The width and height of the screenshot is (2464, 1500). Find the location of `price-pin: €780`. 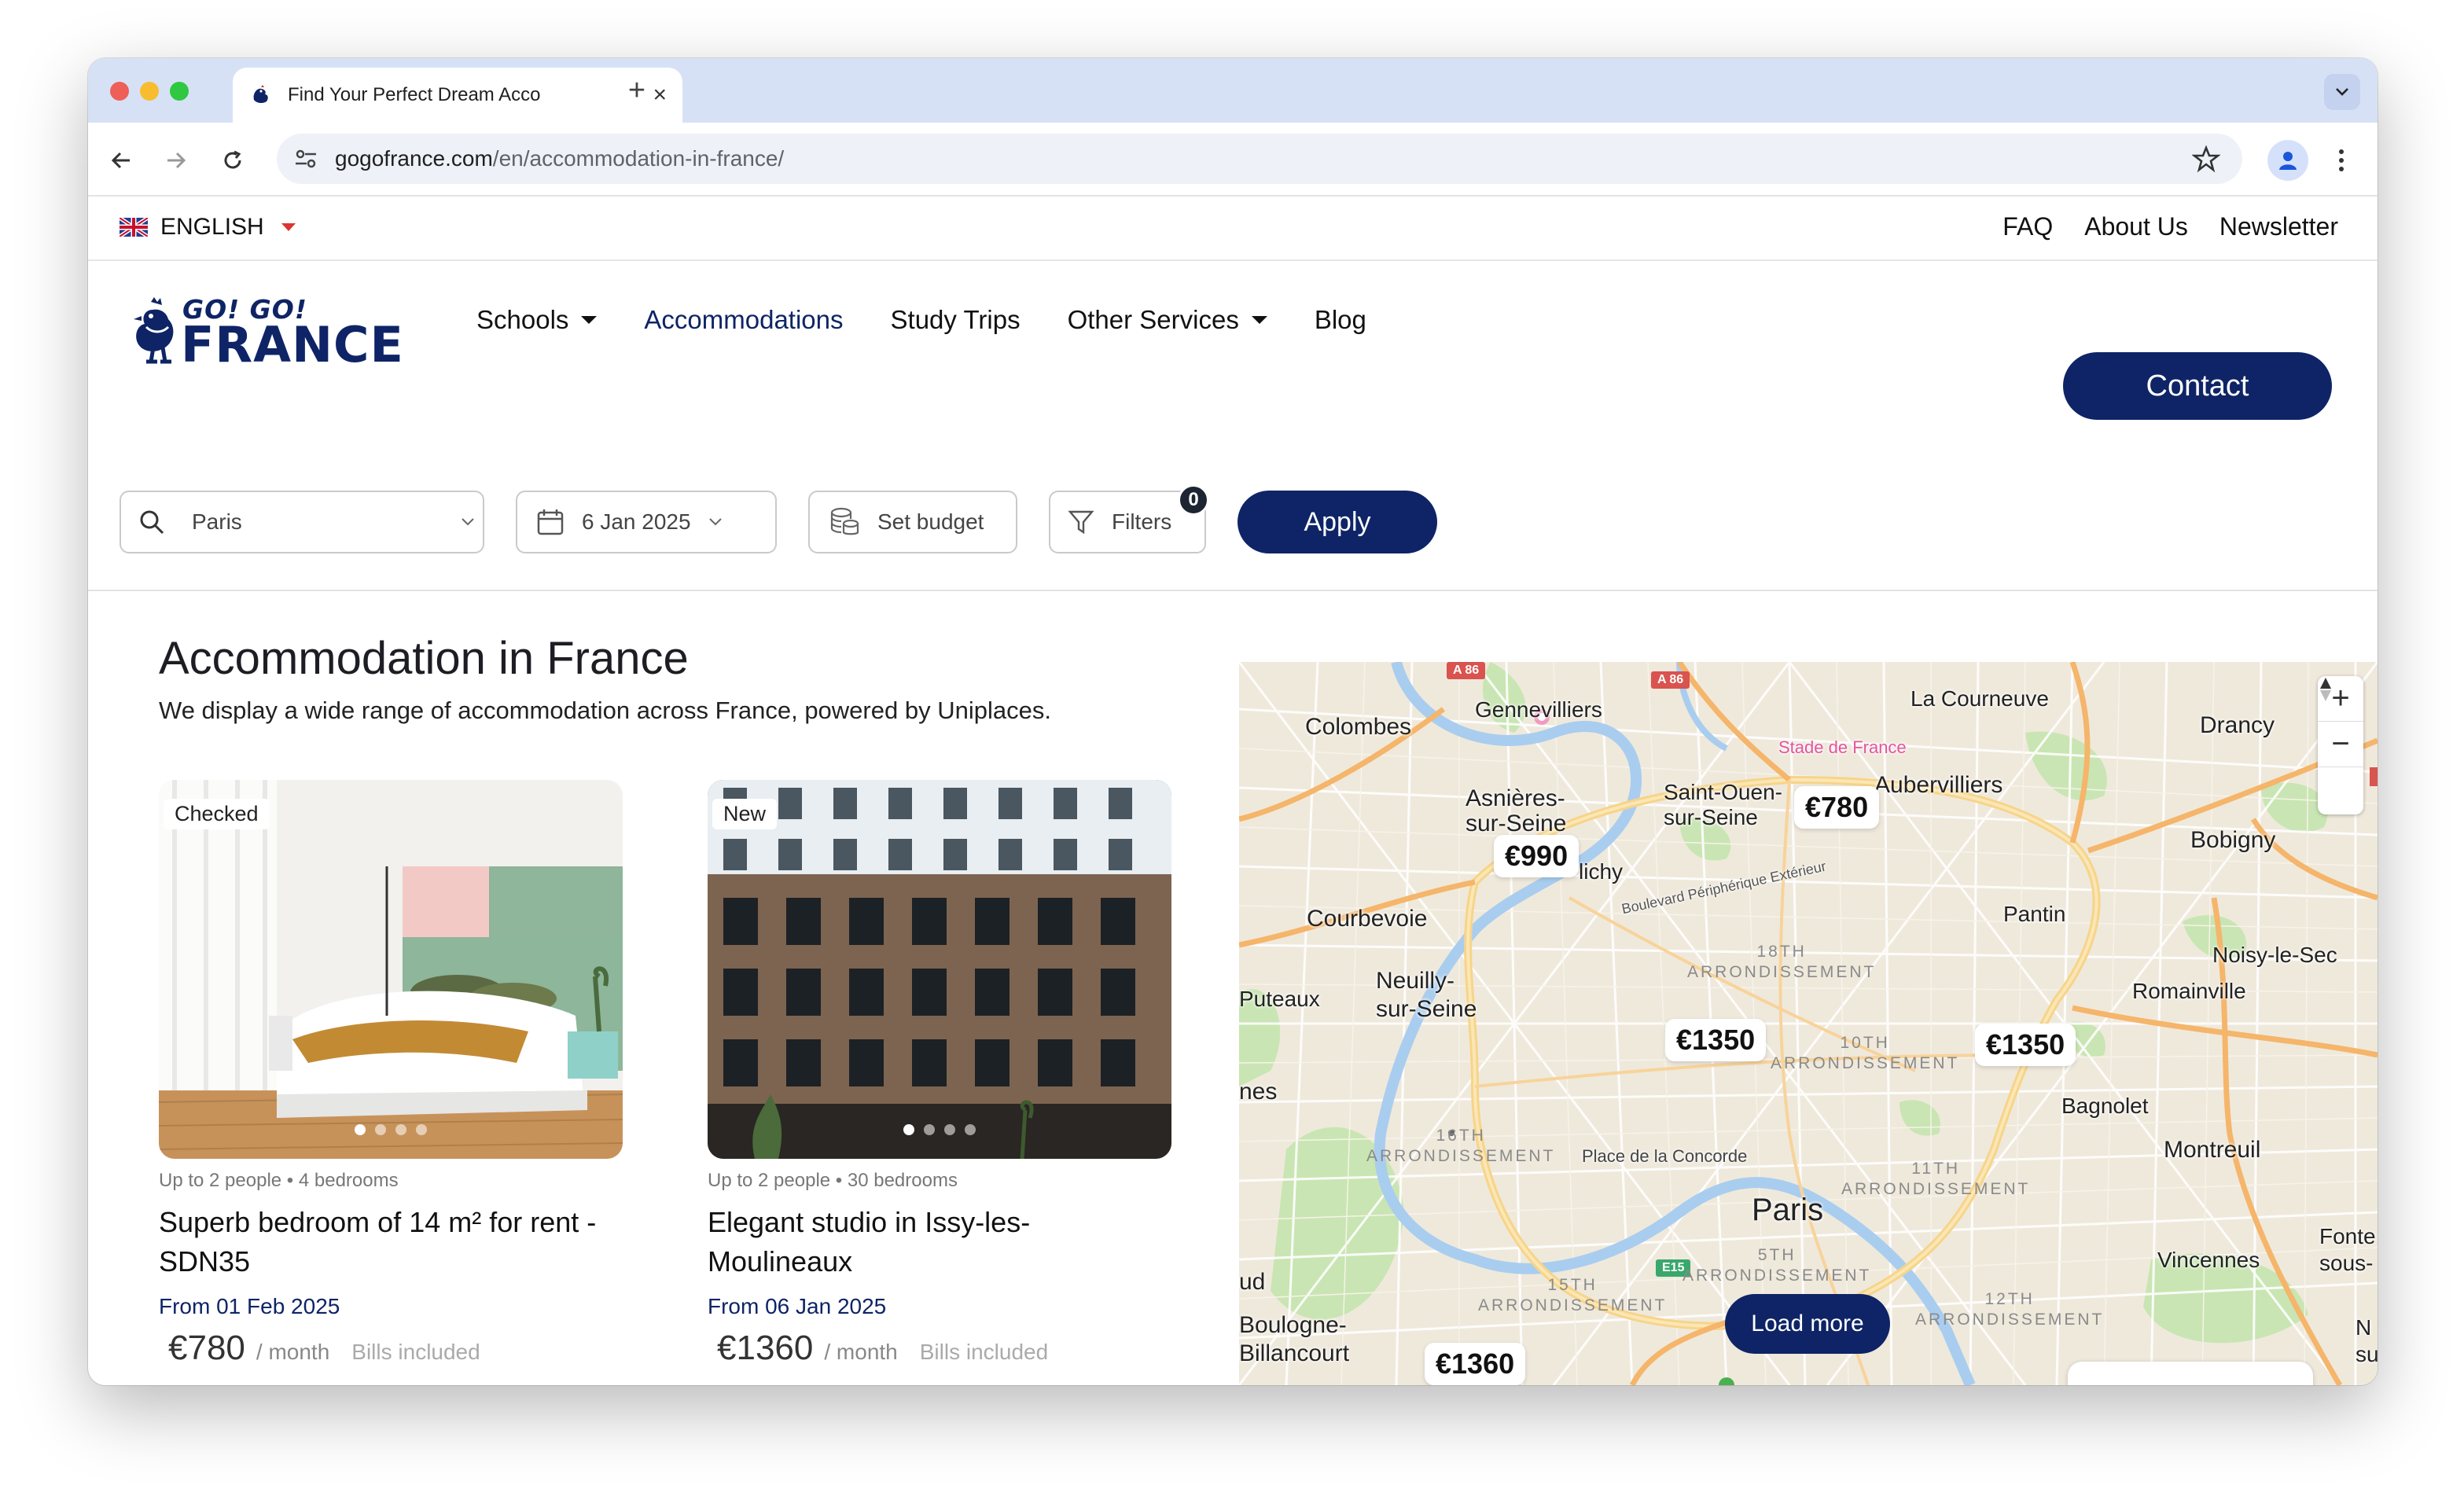

price-pin: €780 is located at coordinates (1837, 808).